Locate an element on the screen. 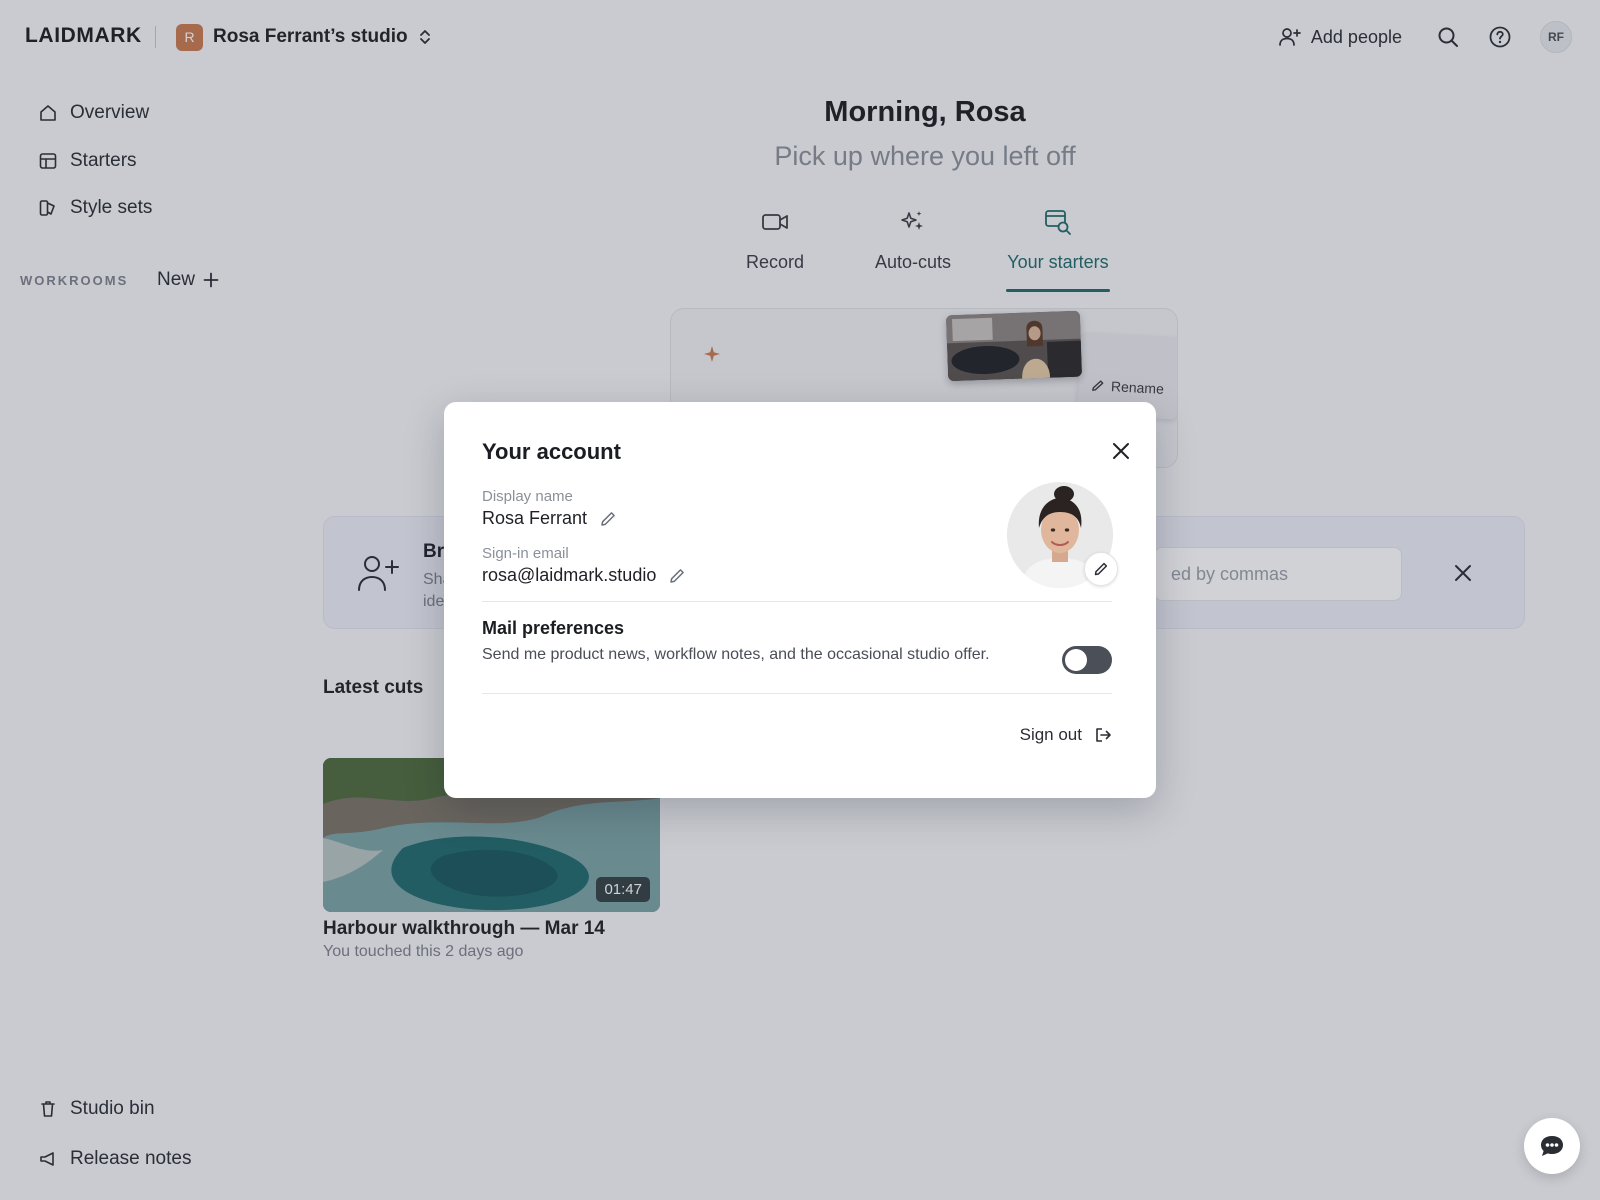 This screenshot has height=1200, width=1600. toggle-knob is located at coordinates (1076, 660).